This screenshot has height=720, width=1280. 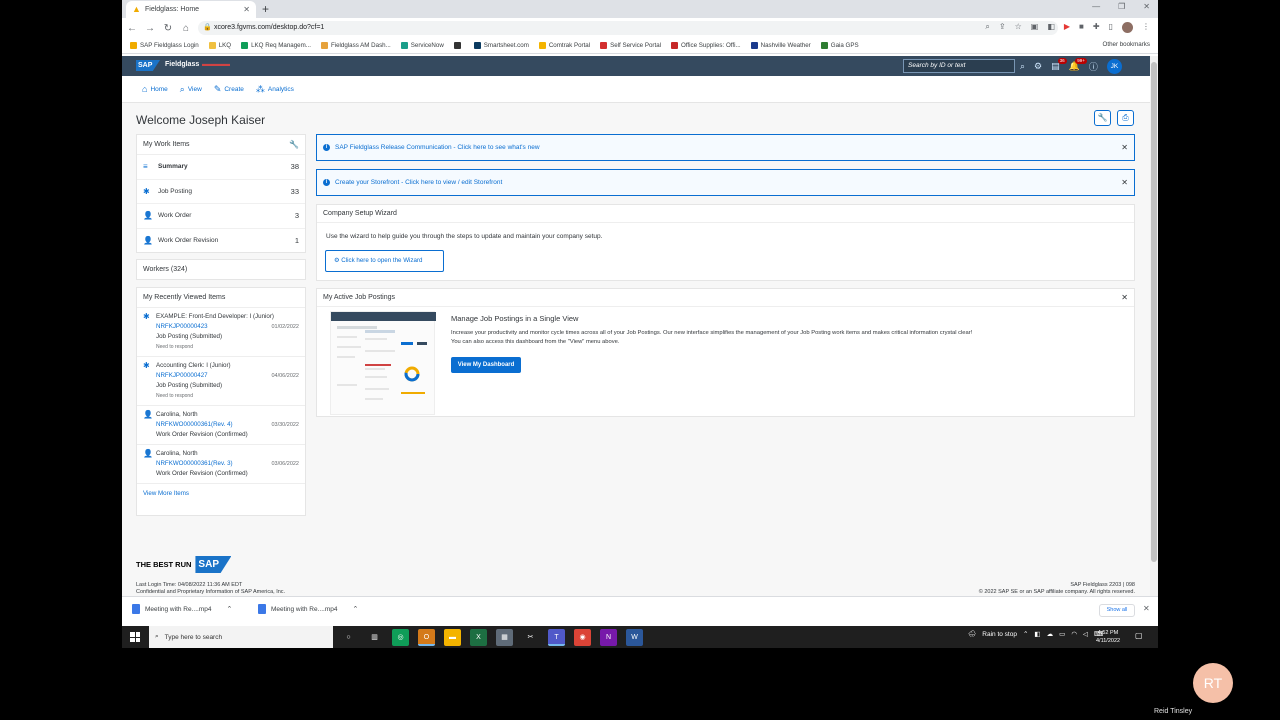 I want to click on extension-icon: ▶, so click(x=1067, y=27).